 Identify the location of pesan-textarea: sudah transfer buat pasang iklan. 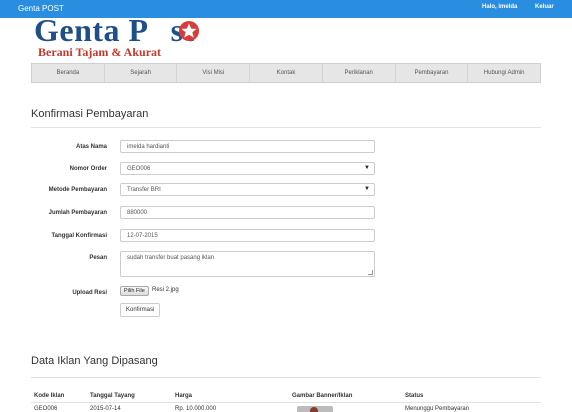
(247, 264).